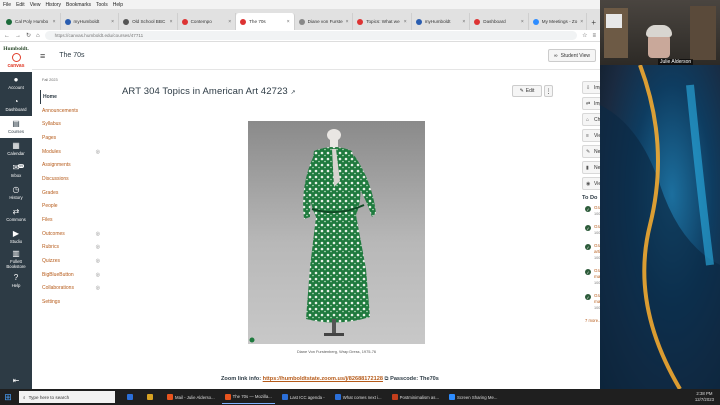 This screenshot has width=720, height=405. I want to click on tab-label: myHumboldt, so click(437, 21).